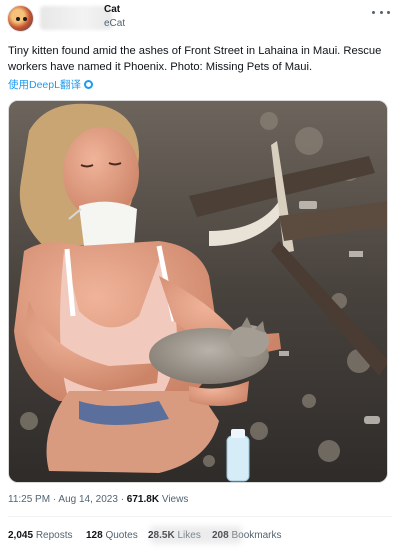 Image resolution: width=400 pixels, height=551 pixels. I want to click on translate-link: 使用DeepL翻译, so click(50, 84).